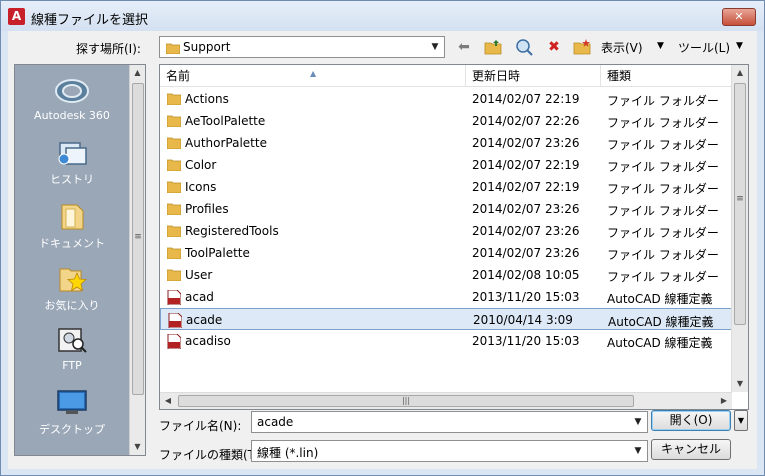 This screenshot has height=476, width=765. Describe the element at coordinates (446, 121) in the screenshot. I see `file-row: AeToolPalette 2014/02/07 22:26 ファイル フォルダー` at that location.